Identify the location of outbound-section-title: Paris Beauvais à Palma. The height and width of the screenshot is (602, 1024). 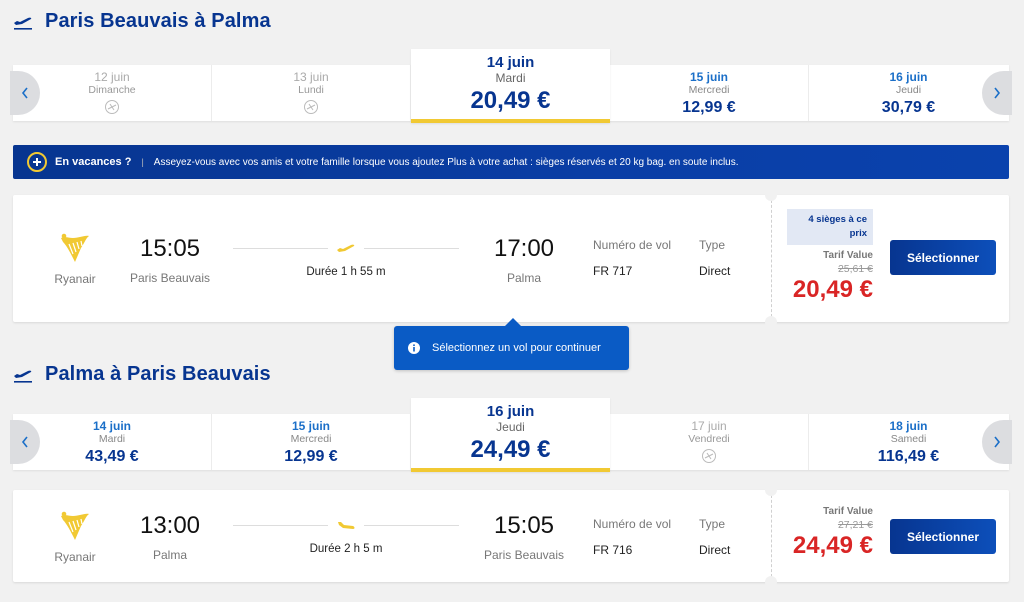
(142, 21).